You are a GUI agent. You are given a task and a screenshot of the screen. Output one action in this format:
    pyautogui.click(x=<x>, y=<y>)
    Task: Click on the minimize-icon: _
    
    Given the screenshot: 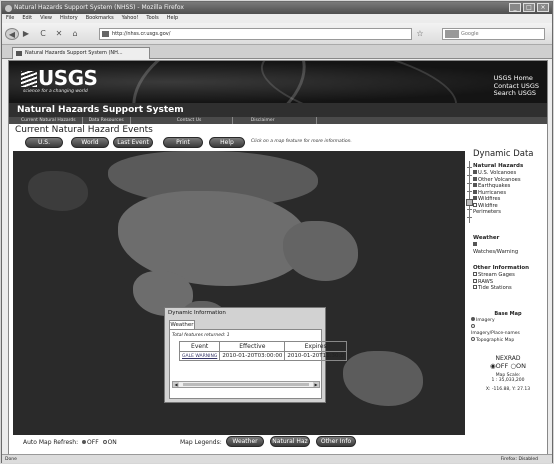 What is the action you would take?
    pyautogui.click(x=515, y=7)
    